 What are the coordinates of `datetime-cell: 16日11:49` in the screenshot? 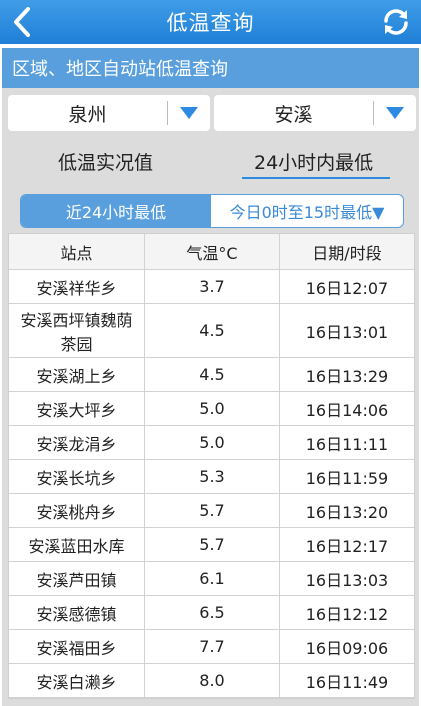 It's located at (347, 682).